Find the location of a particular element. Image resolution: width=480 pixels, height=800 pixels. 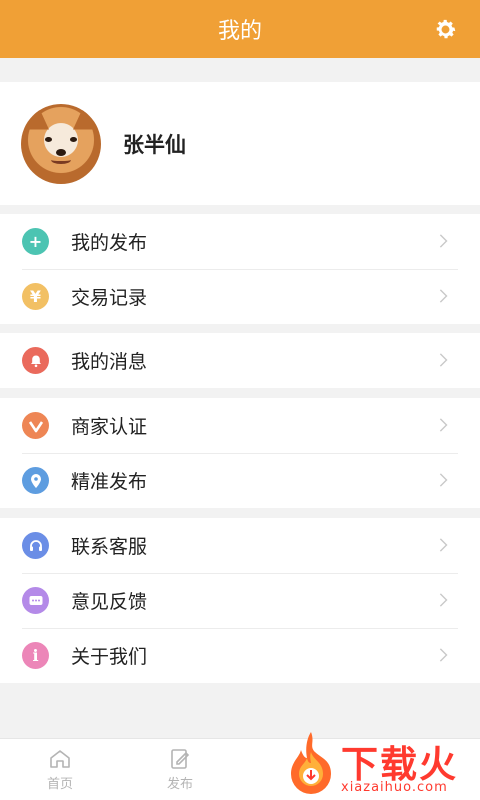

menu-item-label: 关于我们 is located at coordinates (109, 657).